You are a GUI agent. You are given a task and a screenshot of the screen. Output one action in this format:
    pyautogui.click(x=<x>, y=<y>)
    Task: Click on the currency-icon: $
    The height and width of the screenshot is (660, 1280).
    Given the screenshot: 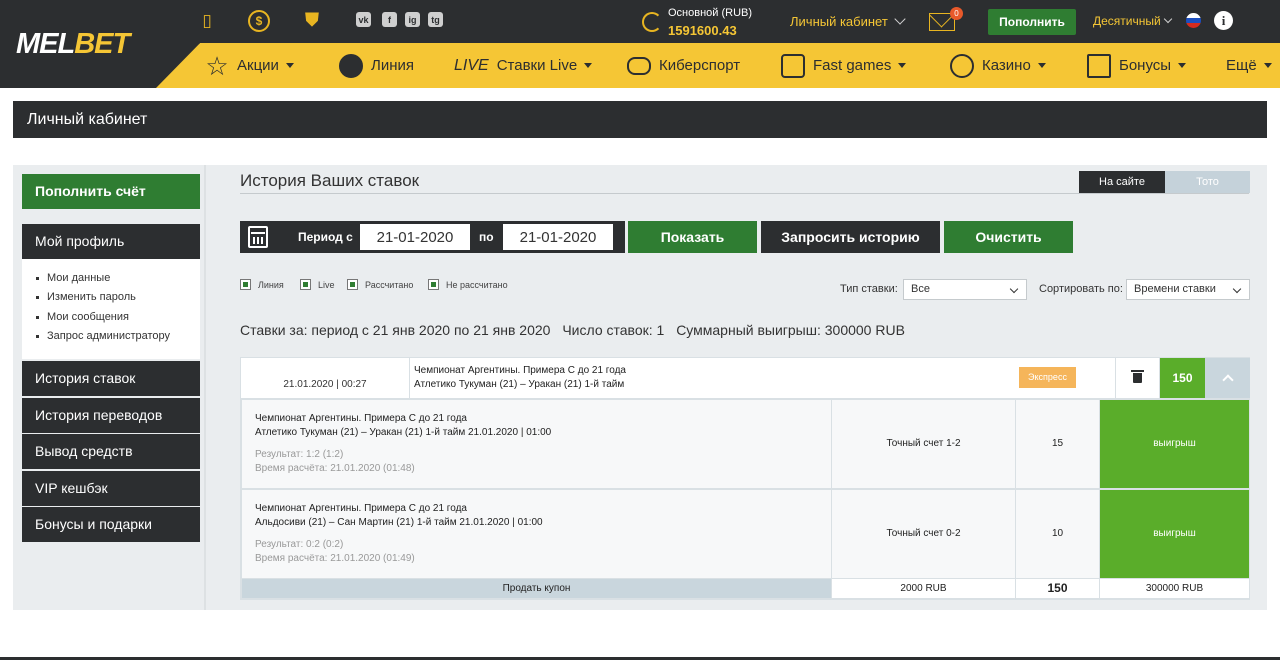 What is the action you would take?
    pyautogui.click(x=259, y=21)
    